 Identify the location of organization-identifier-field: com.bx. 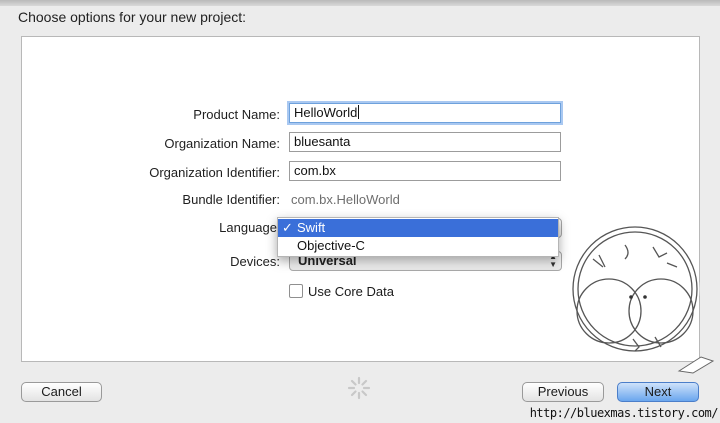
(425, 171).